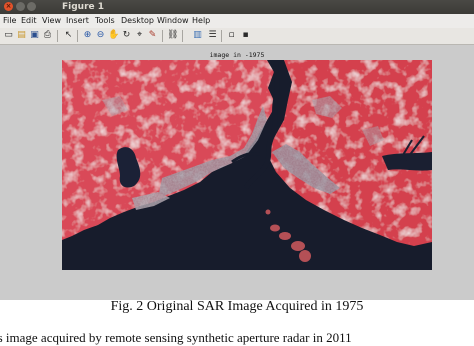 This screenshot has height=346, width=474. I want to click on title-bar: × Figure 1, so click(237, 7).